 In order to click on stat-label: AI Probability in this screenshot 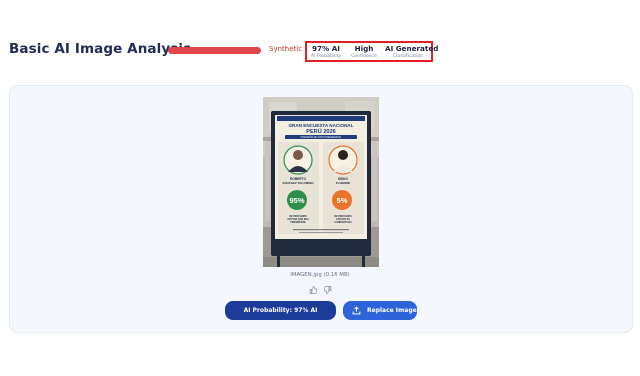, I will do `click(326, 56)`.